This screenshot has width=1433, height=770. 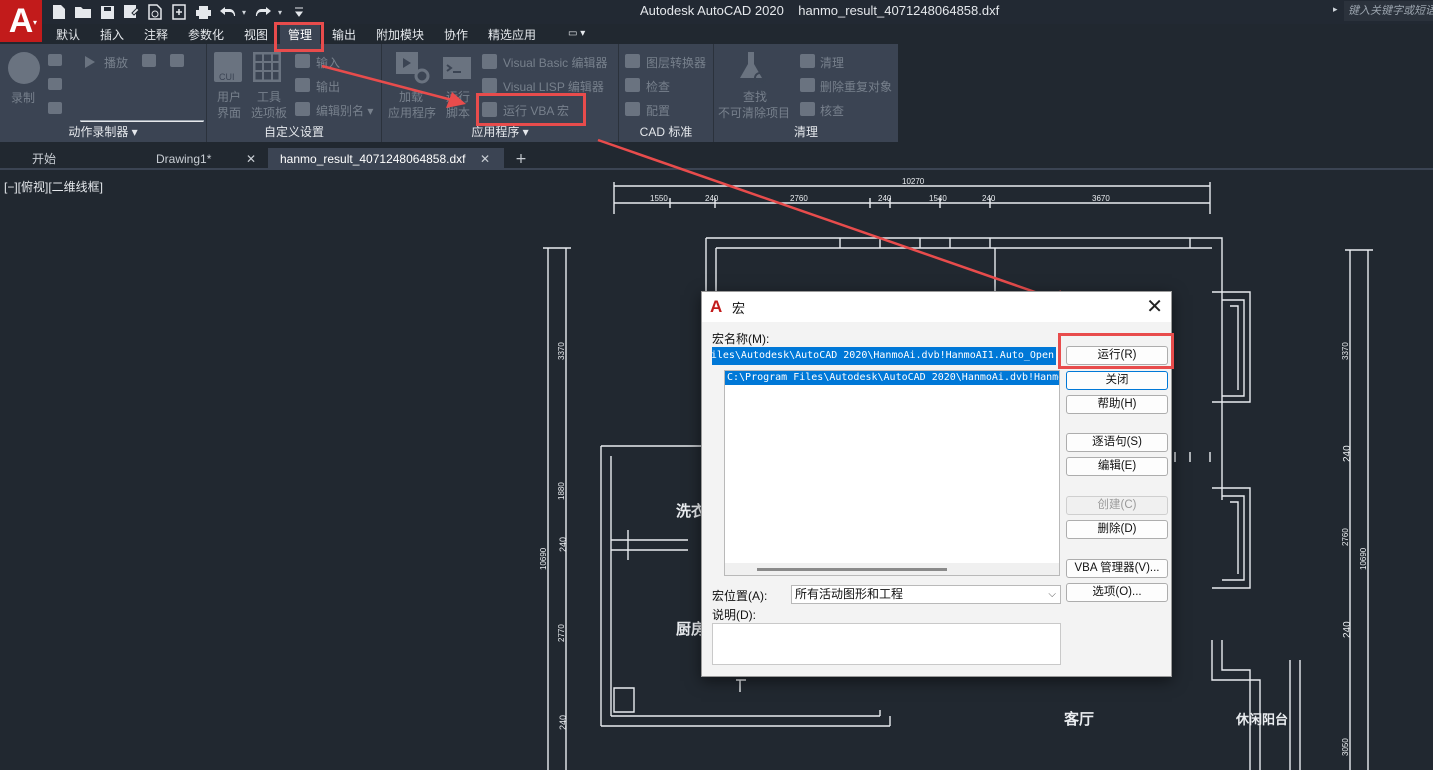 I want to click on help-button: 帮助(H), so click(x=1117, y=404).